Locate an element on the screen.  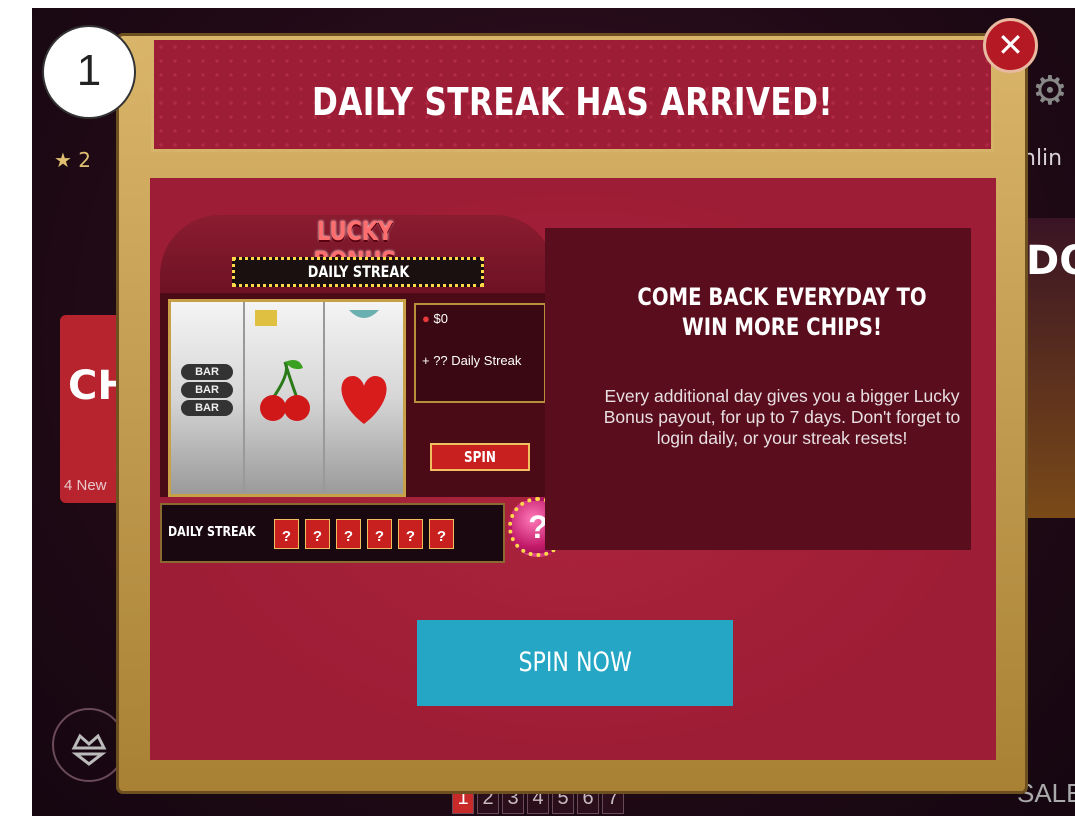
slot-spin-label: SPIN is located at coordinates (480, 457).